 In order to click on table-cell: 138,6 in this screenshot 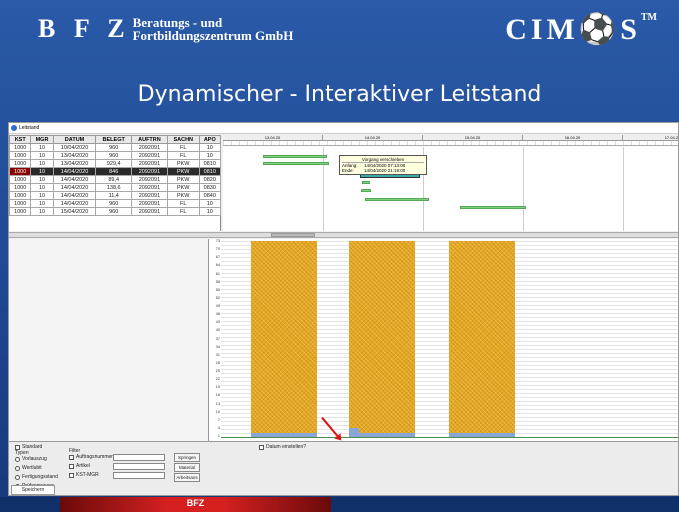, I will do `click(113, 187)`.